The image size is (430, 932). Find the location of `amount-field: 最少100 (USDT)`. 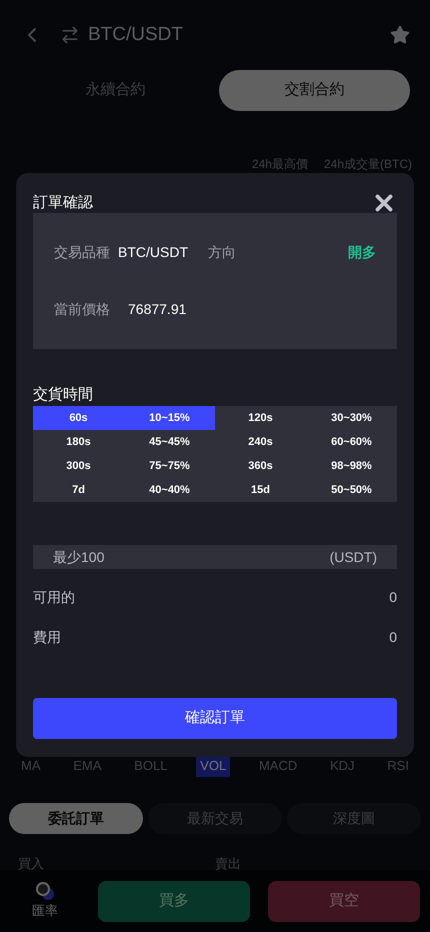

amount-field: 最少100 (USDT) is located at coordinates (215, 557).